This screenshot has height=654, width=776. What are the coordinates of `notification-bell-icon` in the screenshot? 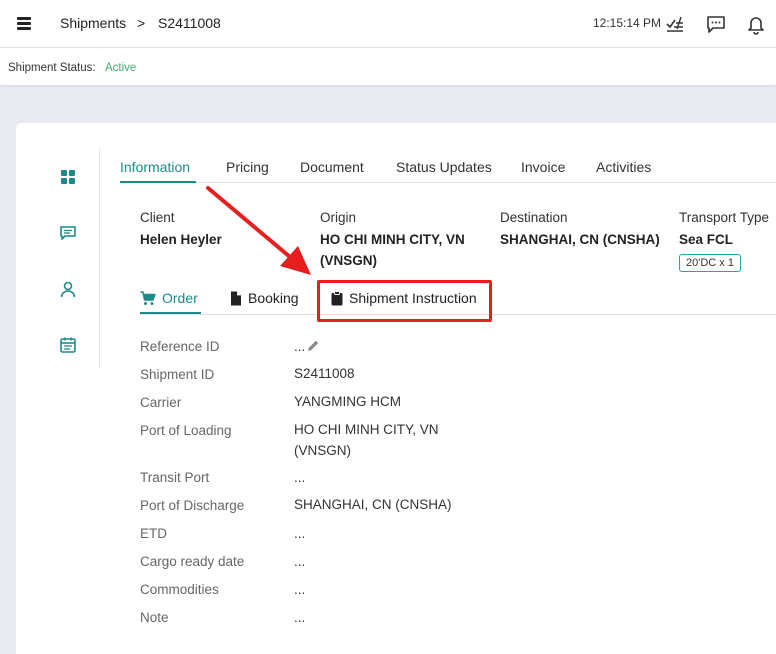 It's located at (756, 24).